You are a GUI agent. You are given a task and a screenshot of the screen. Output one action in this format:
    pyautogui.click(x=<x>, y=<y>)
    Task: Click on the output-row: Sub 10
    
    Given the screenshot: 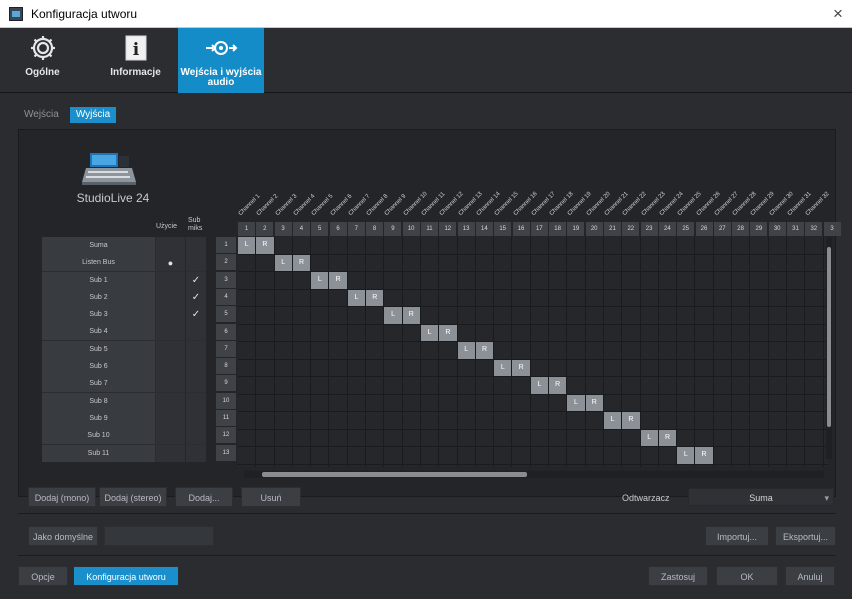 What is the action you would take?
    pyautogui.click(x=124, y=436)
    